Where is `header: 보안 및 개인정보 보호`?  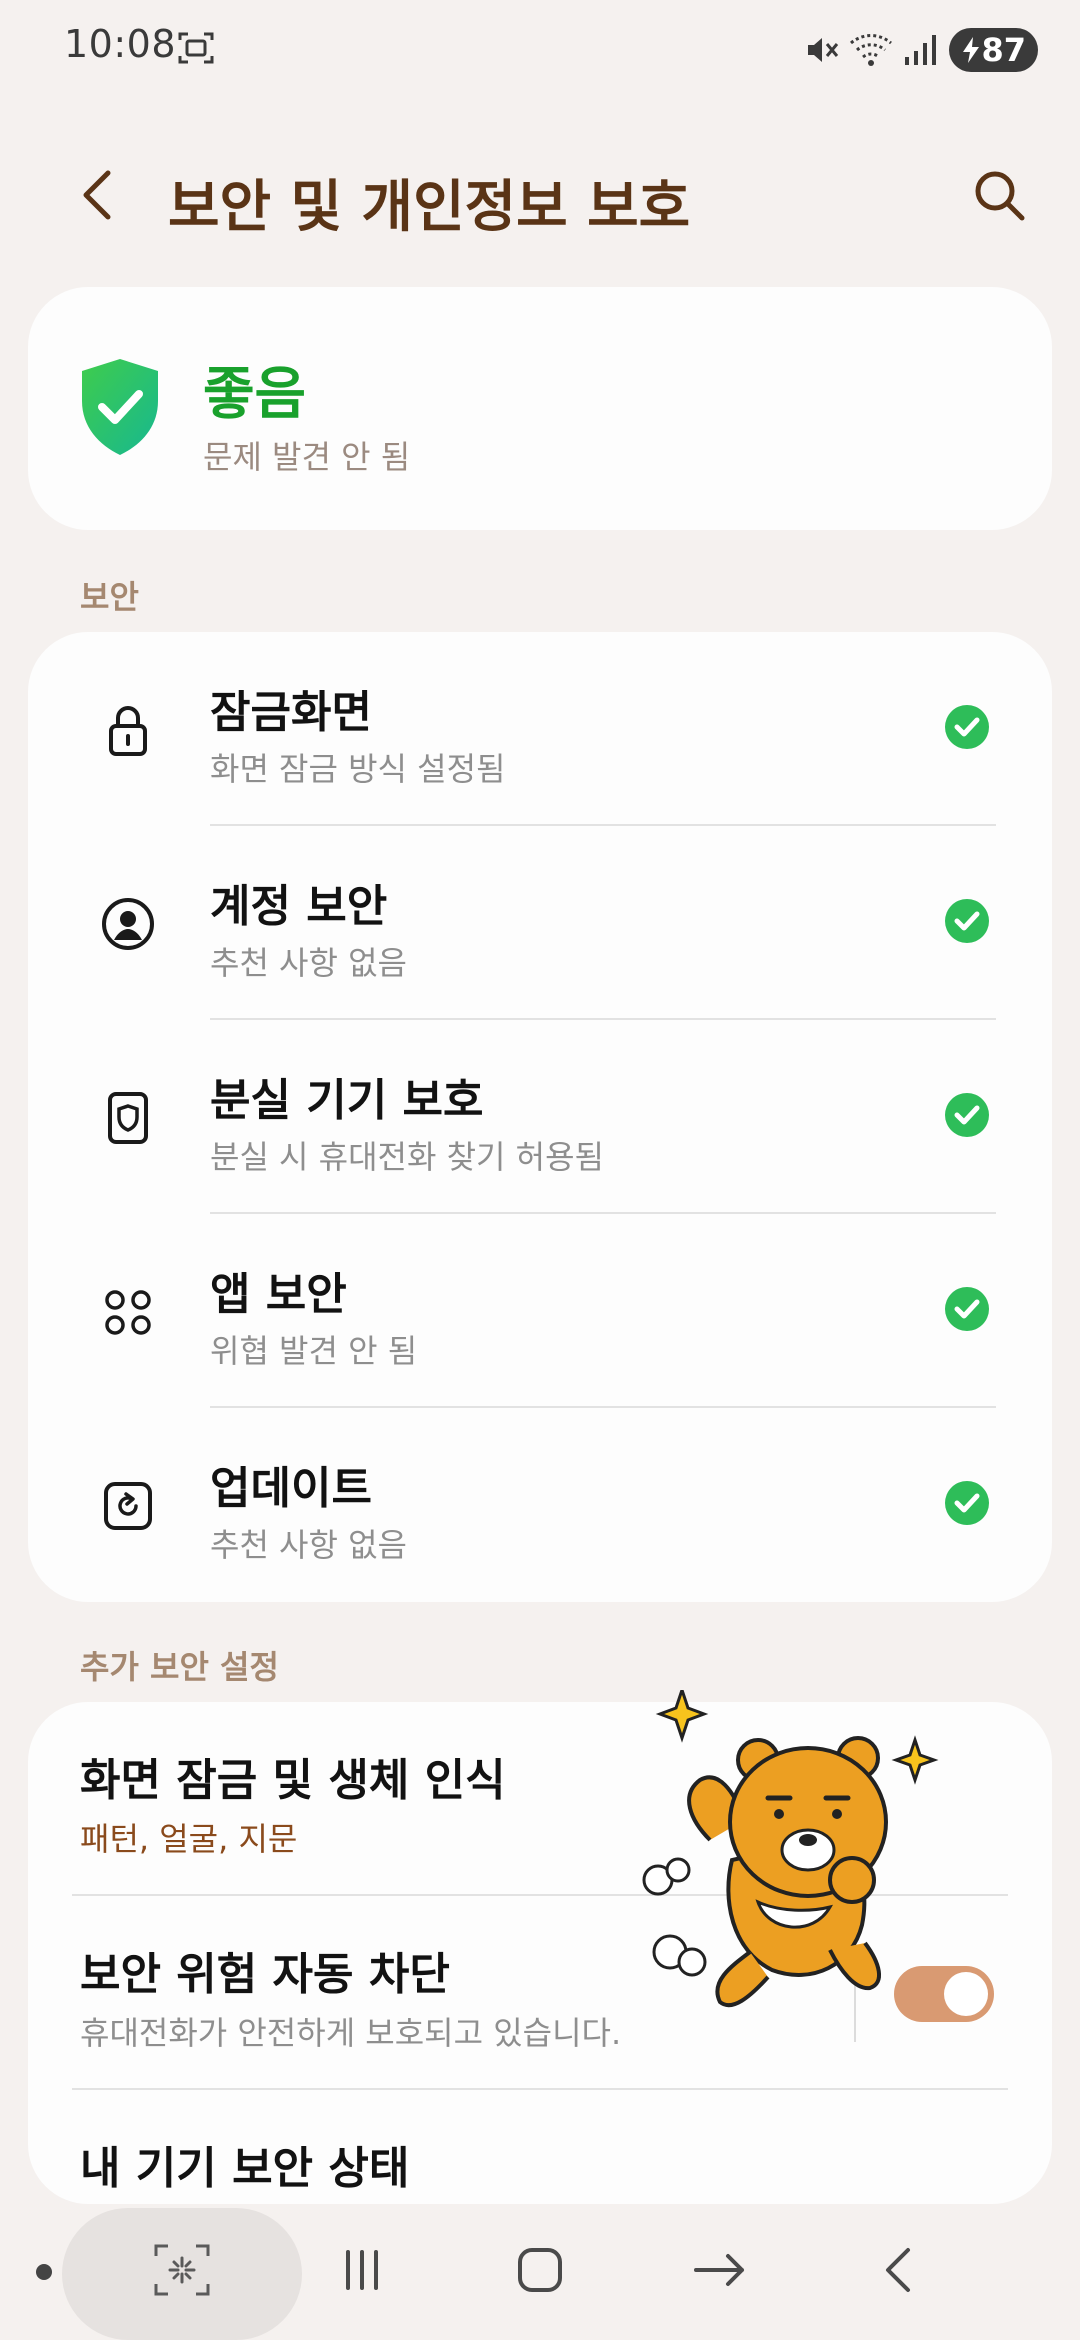
header: 보안 및 개인정보 보호 is located at coordinates (540, 195).